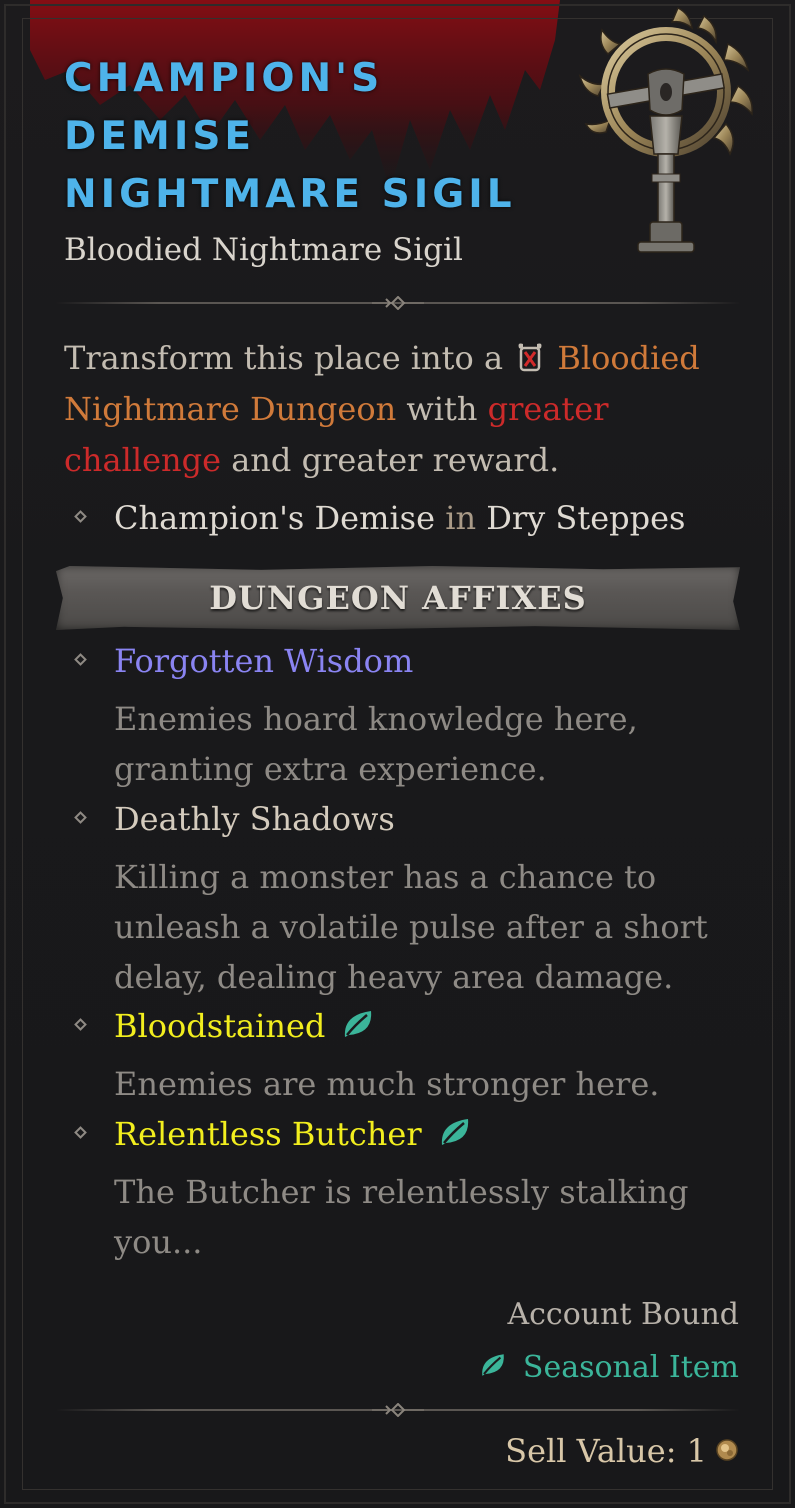 This screenshot has width=795, height=1508. What do you see at coordinates (591, 1451) in the screenshot?
I see `sell-value-label: Sell Value:` at bounding box center [591, 1451].